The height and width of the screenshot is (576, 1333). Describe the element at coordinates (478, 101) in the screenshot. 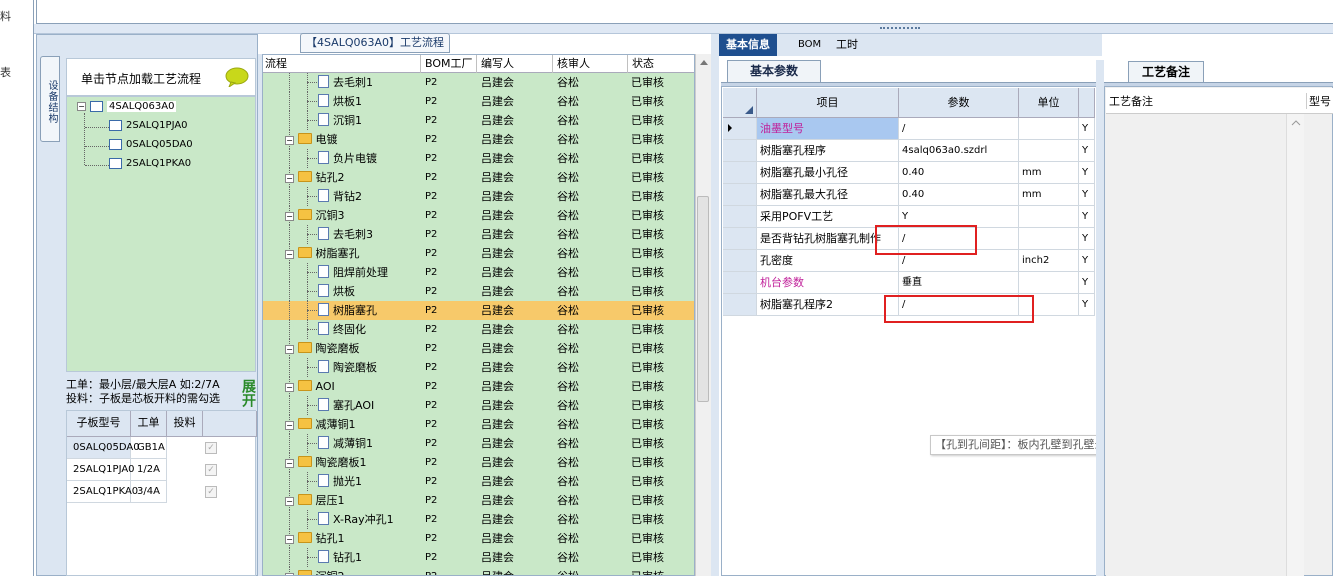

I see `process-row: 烘板1 P2 吕建会 谷松 已审核` at that location.